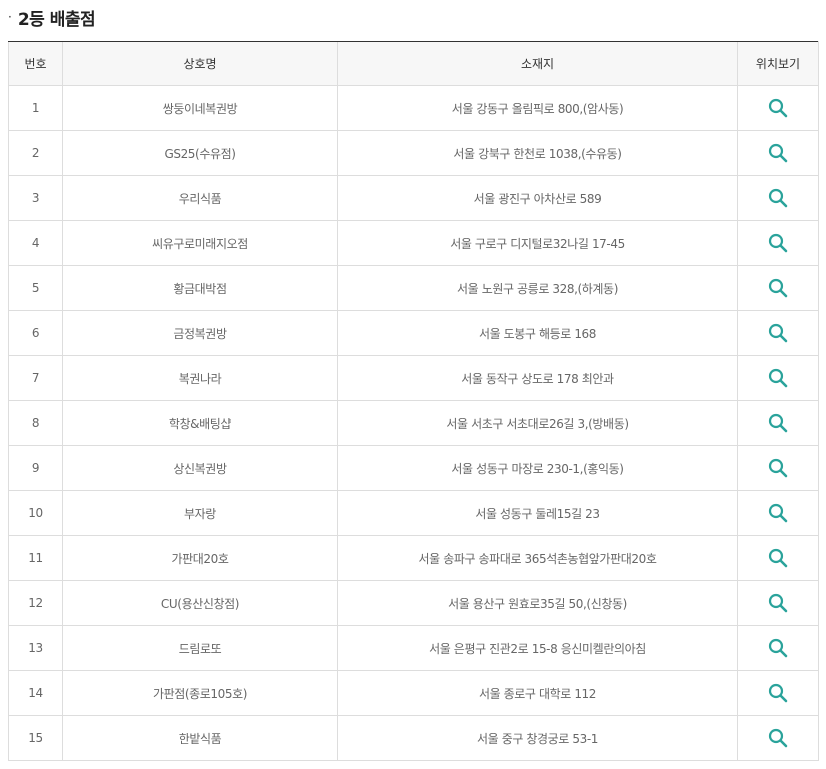 This screenshot has width=826, height=769. Describe the element at coordinates (56, 19) in the screenshot. I see `page-title: 2등 배출점` at that location.